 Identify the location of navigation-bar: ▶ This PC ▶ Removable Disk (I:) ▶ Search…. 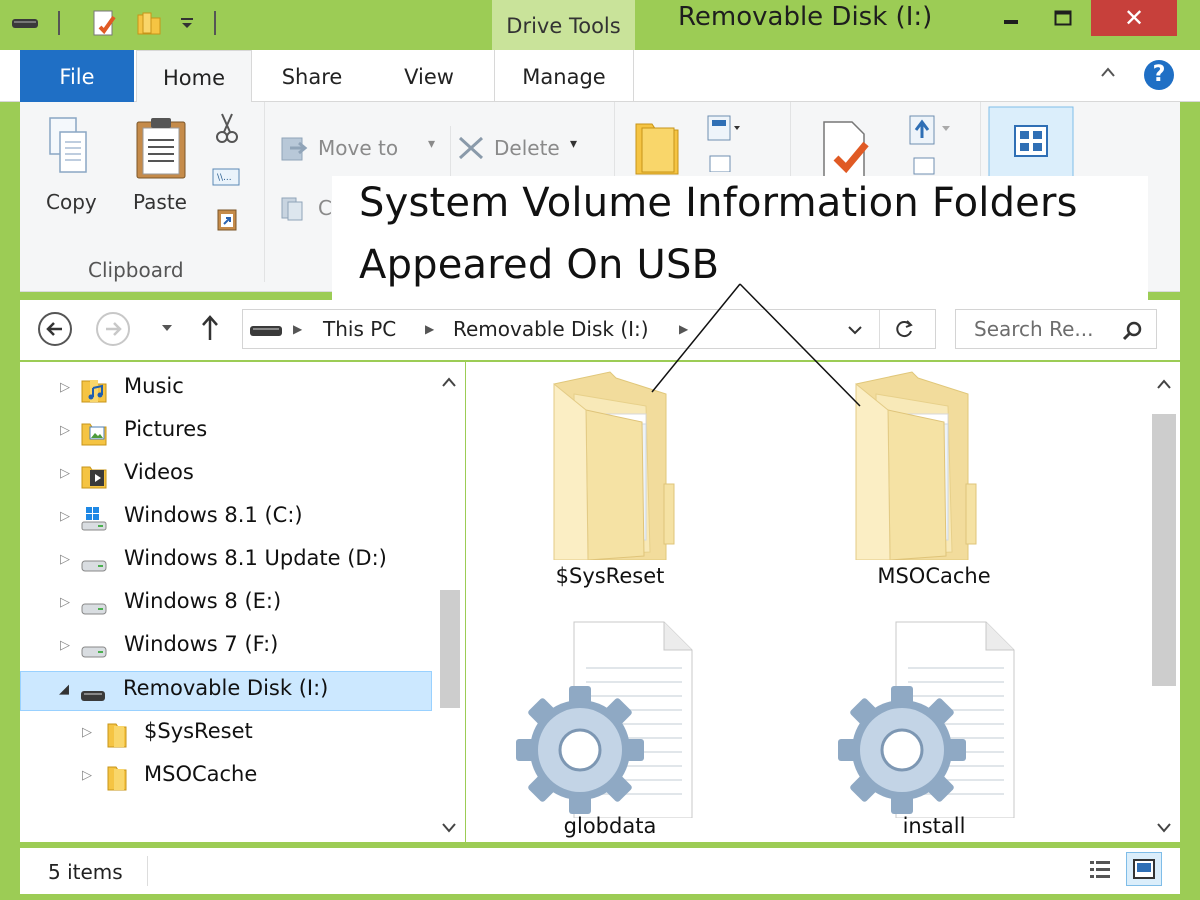
(600, 330).